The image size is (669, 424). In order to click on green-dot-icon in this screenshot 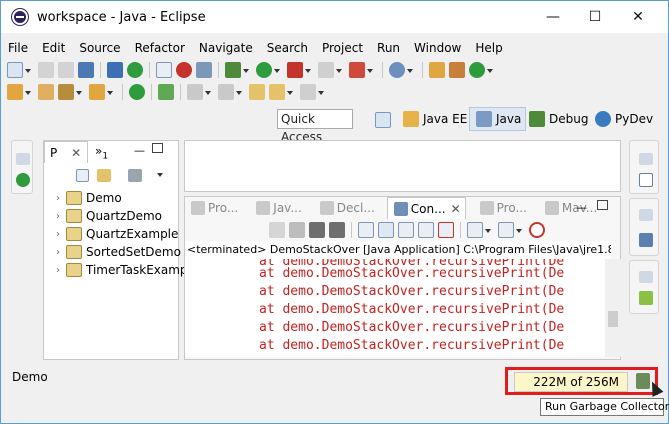, I will do `click(137, 92)`.